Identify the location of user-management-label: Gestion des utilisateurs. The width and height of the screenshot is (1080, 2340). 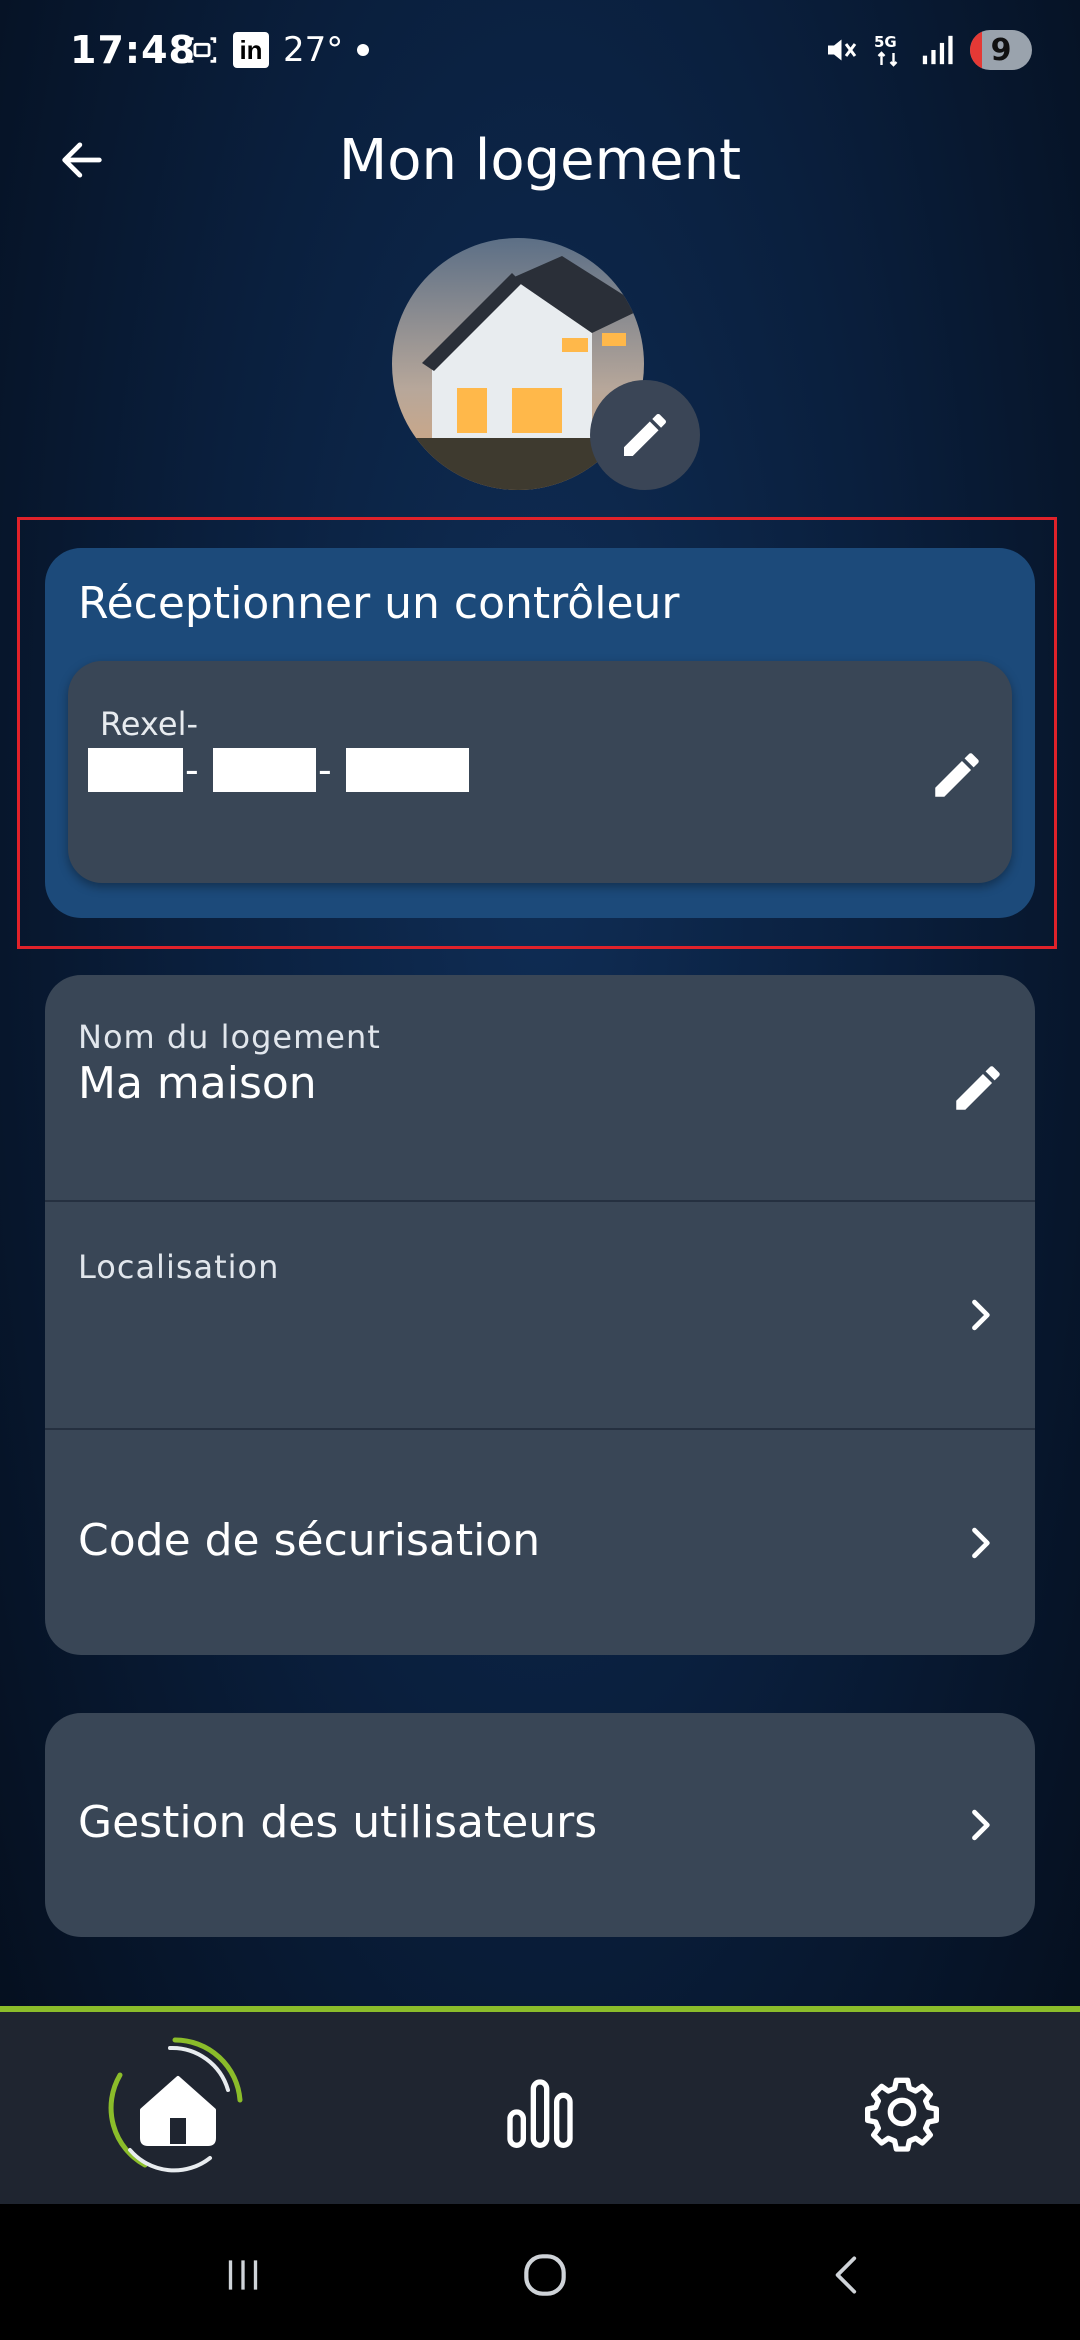
(338, 1822).